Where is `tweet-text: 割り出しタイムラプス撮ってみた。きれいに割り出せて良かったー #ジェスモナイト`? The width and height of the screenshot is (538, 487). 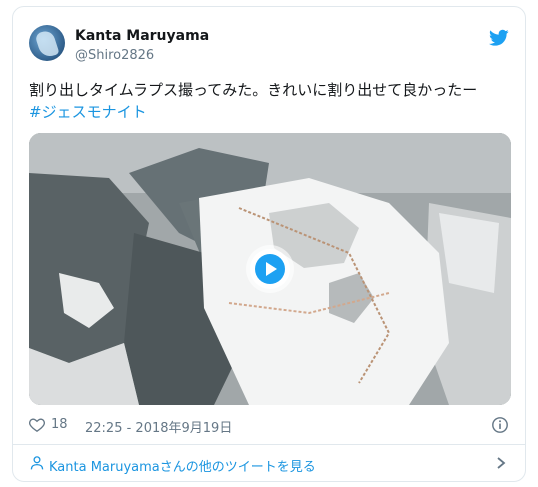
tweet-text: 割り出しタイムラプス撮ってみた。きれいに割り出せて良かったー #ジェスモナイト is located at coordinates (270, 101).